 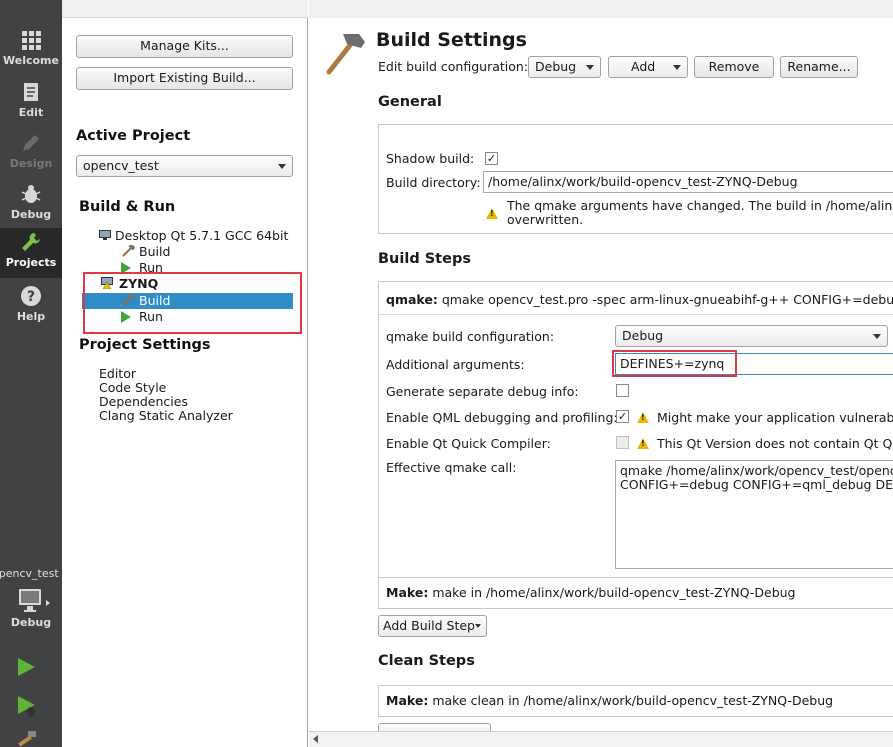 I want to click on pencil-icon, so click(x=31, y=143).